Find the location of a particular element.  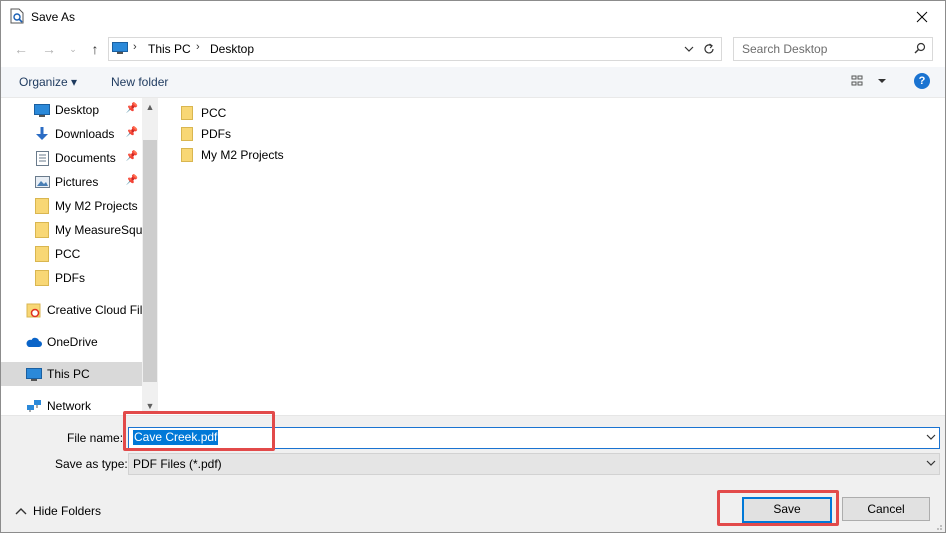

list-item: PDFs is located at coordinates (206, 134).